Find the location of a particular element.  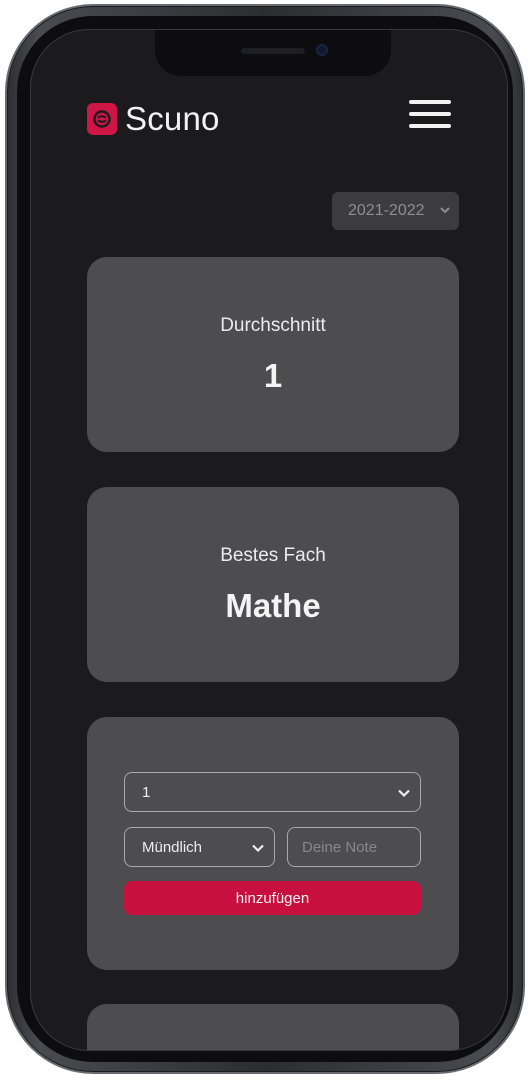

school-year-select: 2021-2022 is located at coordinates (395, 211).